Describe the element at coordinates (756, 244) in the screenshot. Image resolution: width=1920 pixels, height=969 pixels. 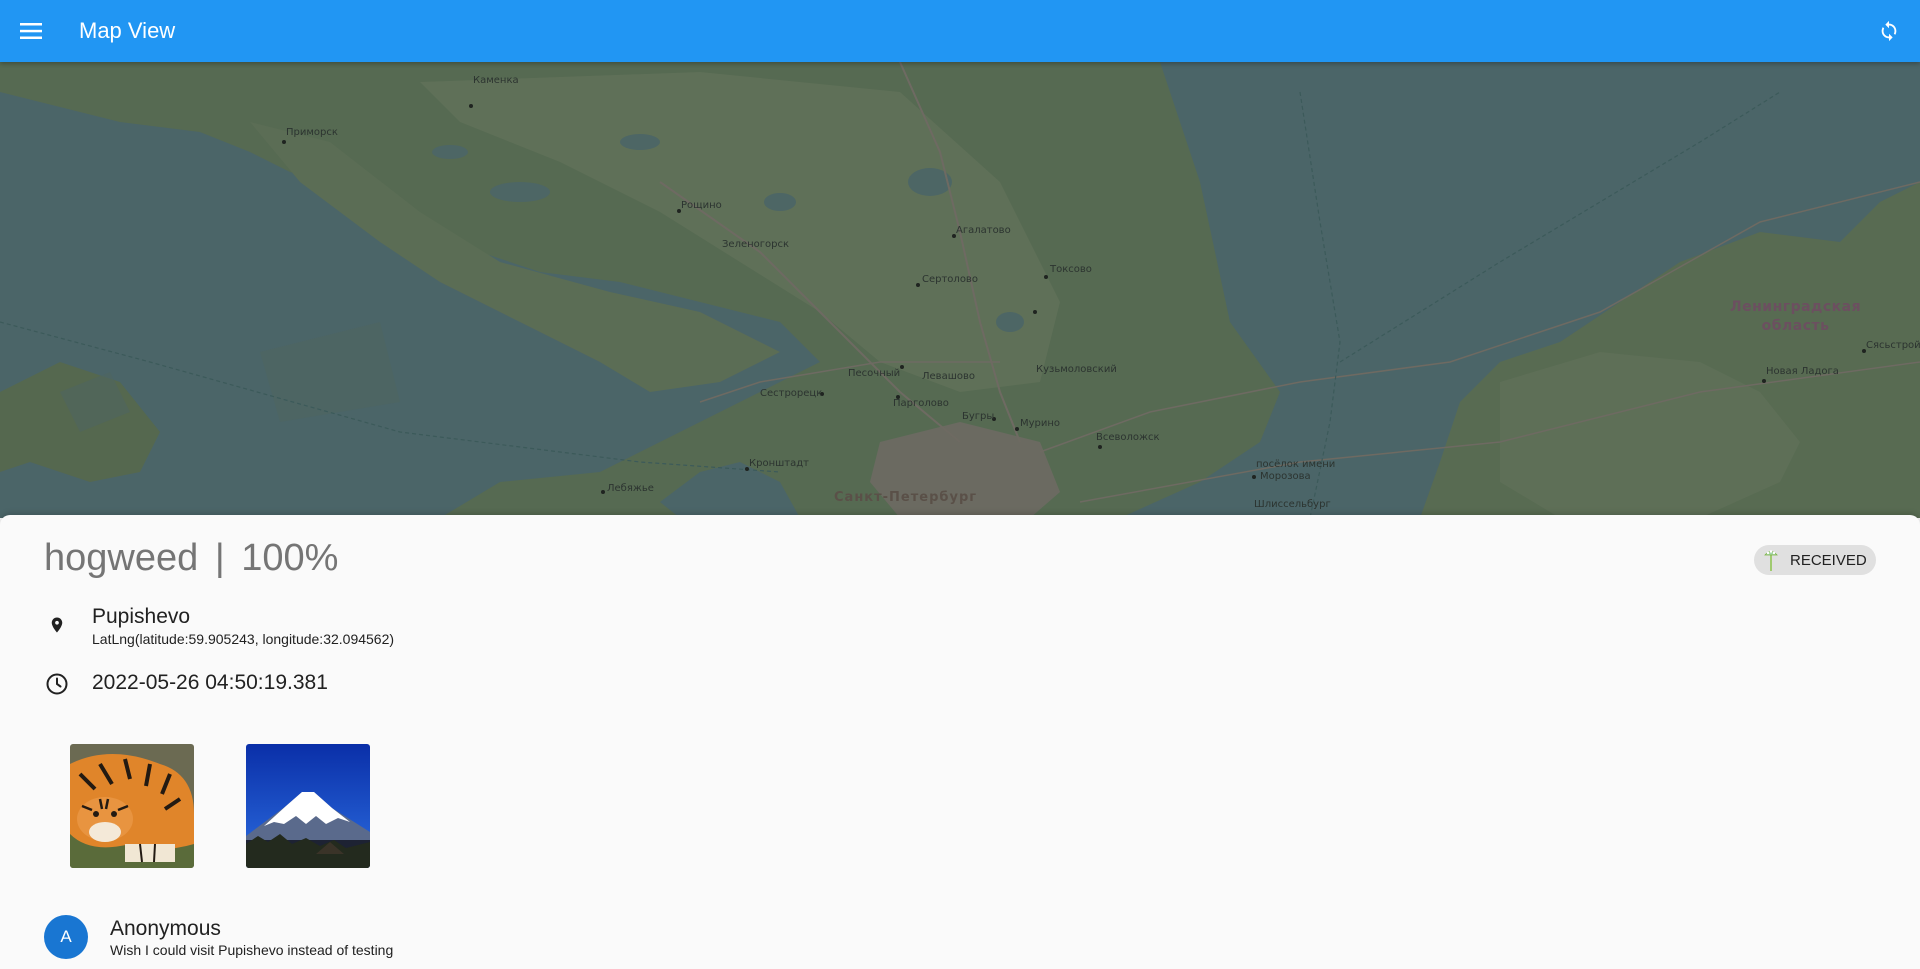
I see `map-label: Зеленогорск` at that location.